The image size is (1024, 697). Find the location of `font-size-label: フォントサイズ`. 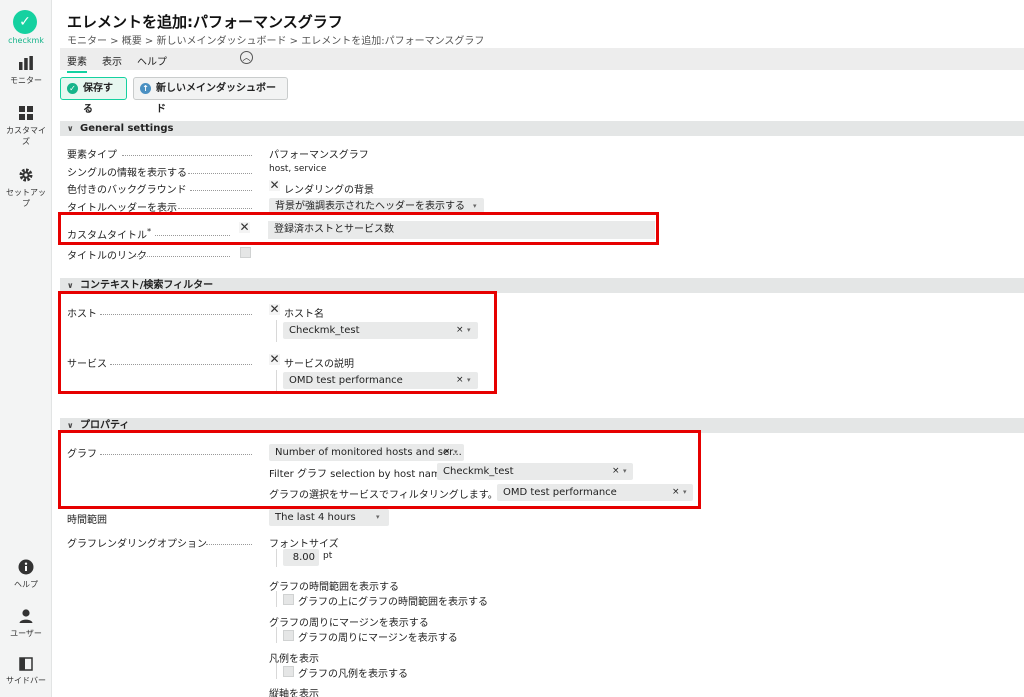

font-size-label: フォントサイズ is located at coordinates (304, 544).